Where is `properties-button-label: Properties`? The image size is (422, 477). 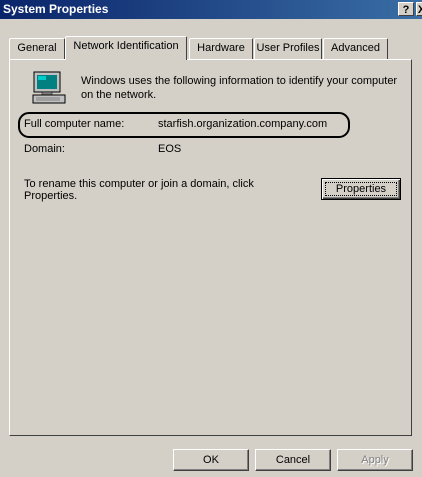 properties-button-label: Properties is located at coordinates (361, 189).